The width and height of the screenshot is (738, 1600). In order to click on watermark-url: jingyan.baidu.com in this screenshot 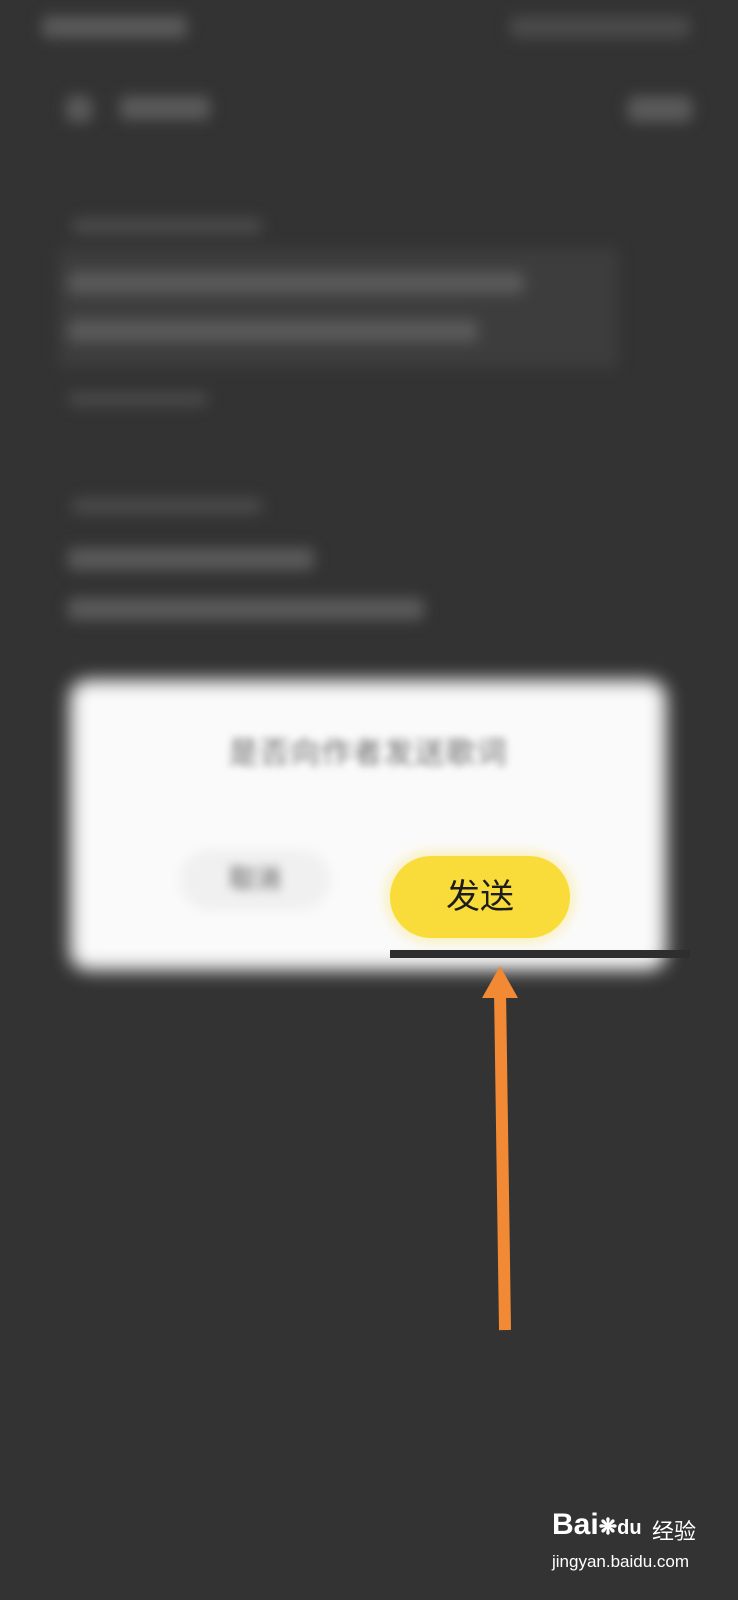, I will do `click(621, 1561)`.